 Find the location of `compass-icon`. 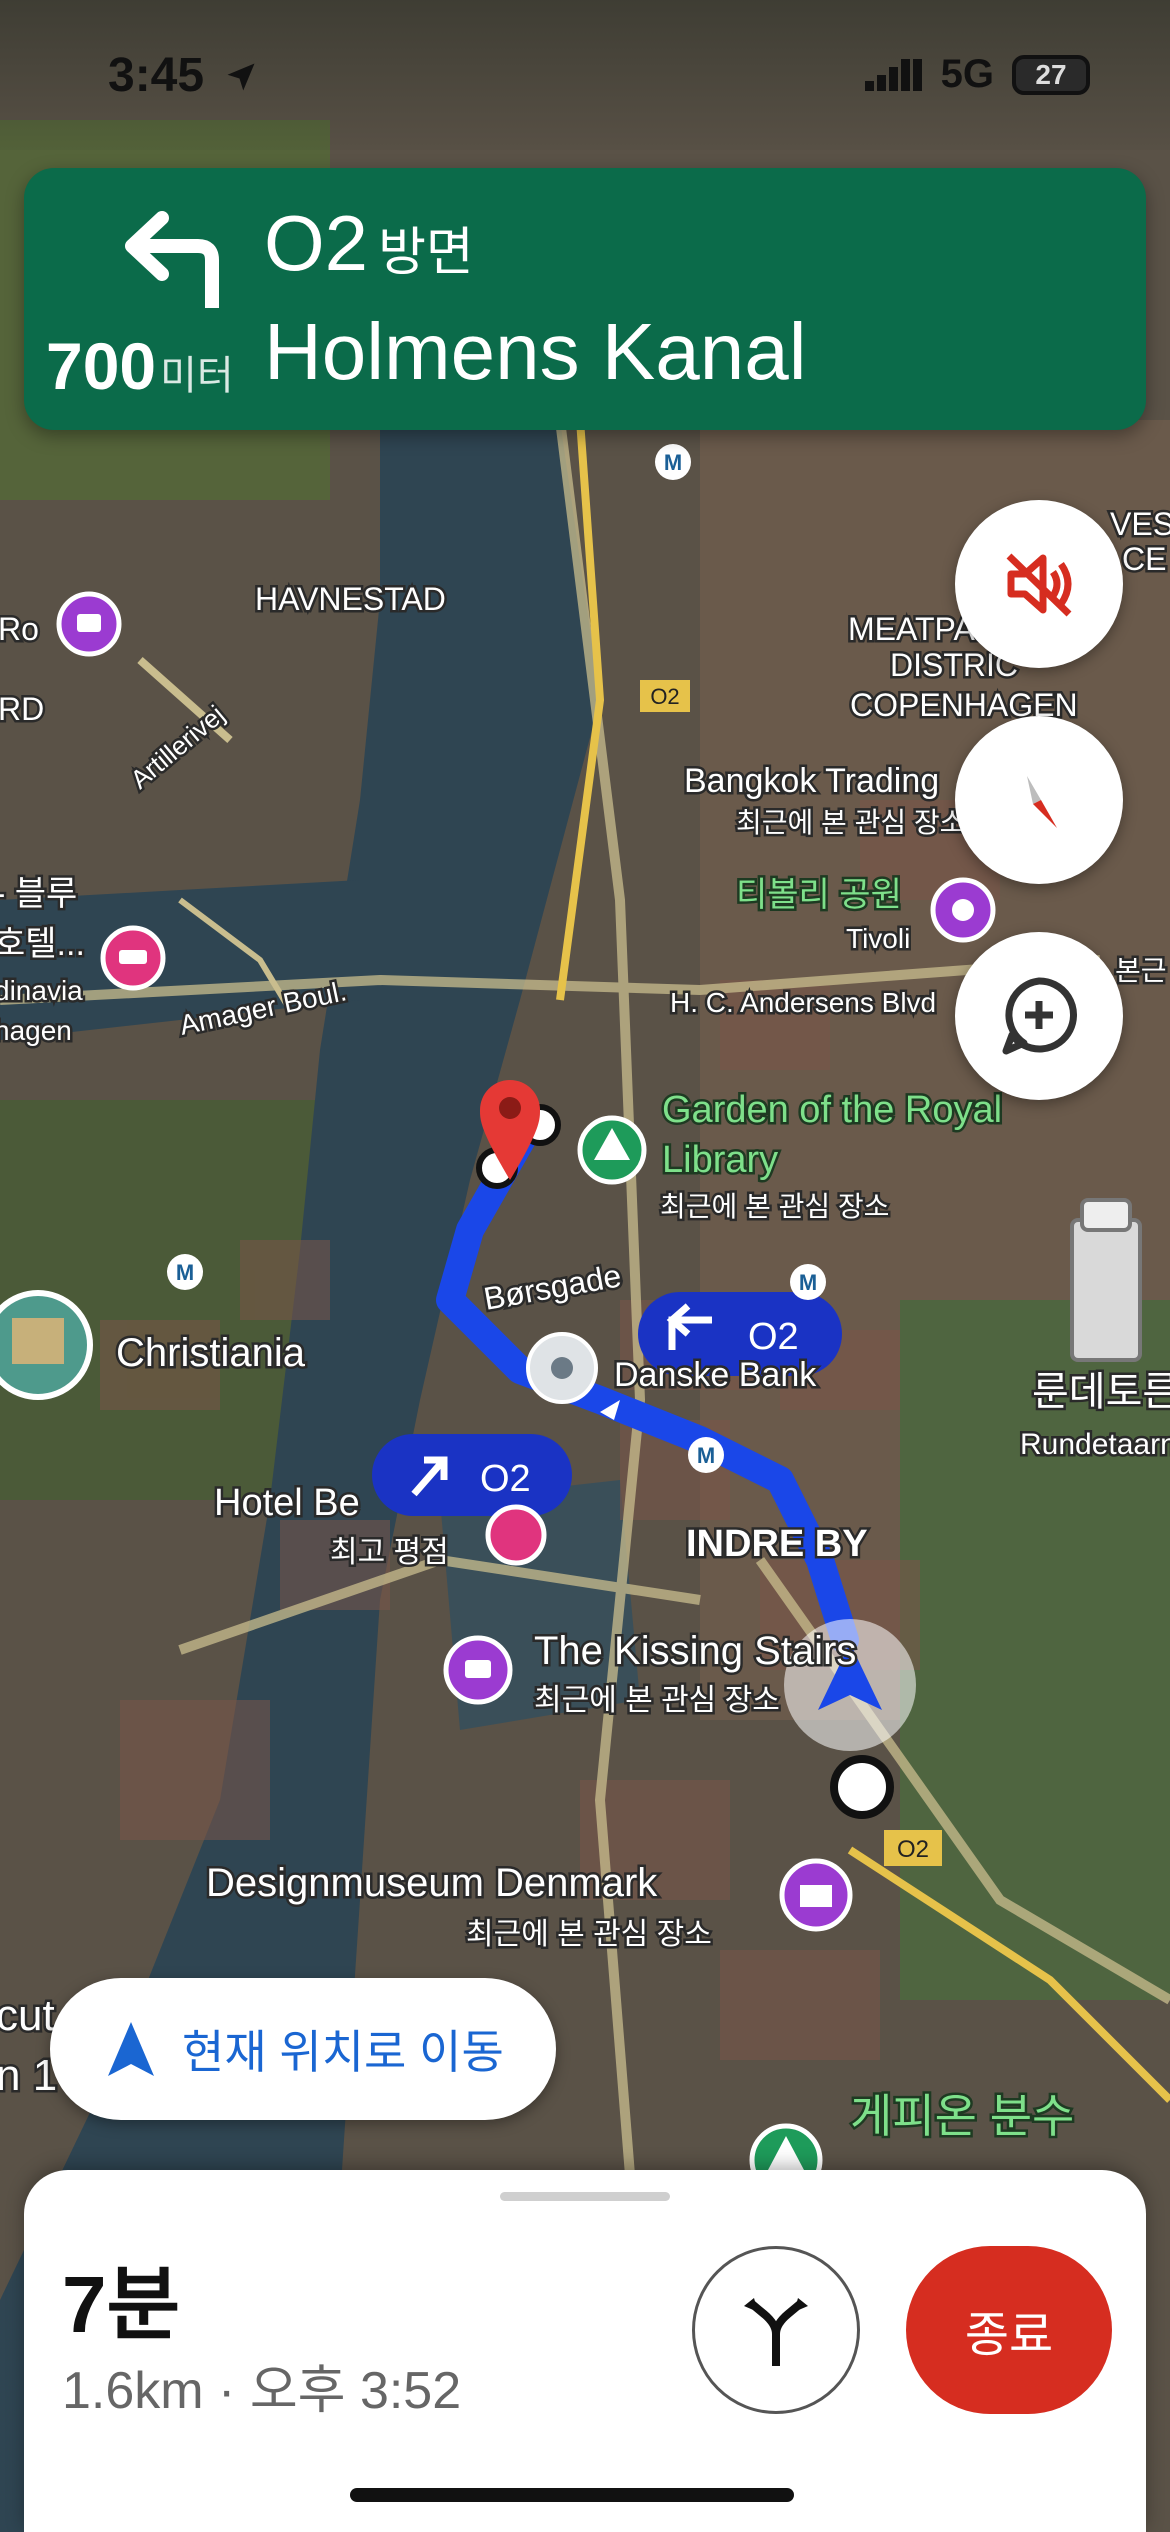

compass-icon is located at coordinates (1042, 802).